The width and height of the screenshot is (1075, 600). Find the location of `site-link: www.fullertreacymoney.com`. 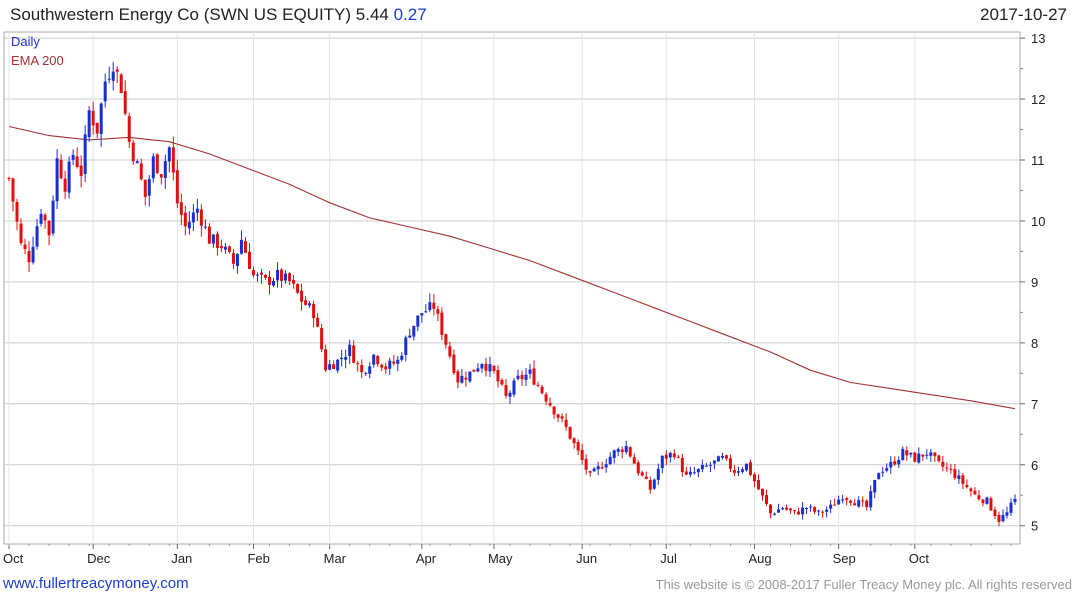

site-link: www.fullertreacymoney.com is located at coordinates (96, 583).